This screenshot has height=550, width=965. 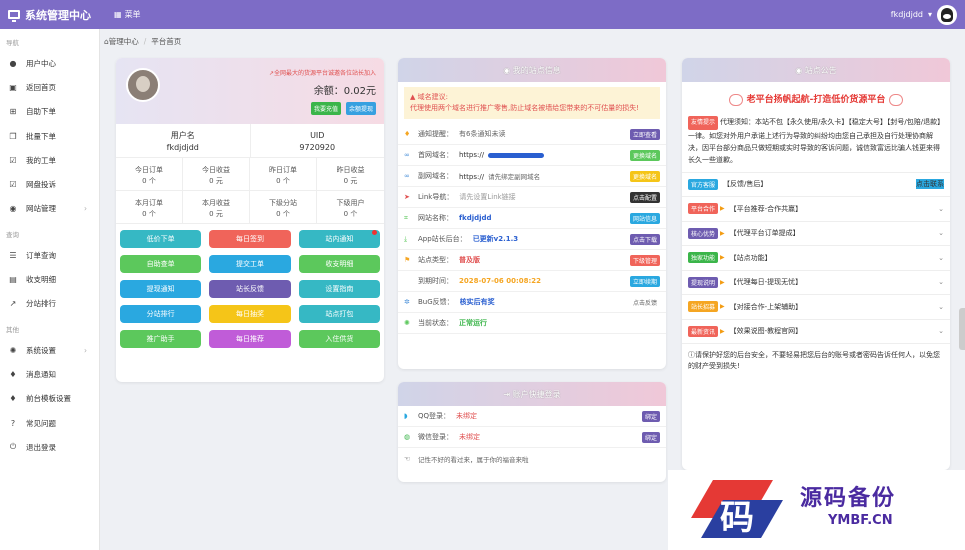 I want to click on sidebar-item-label: 自助下单, so click(x=41, y=112).